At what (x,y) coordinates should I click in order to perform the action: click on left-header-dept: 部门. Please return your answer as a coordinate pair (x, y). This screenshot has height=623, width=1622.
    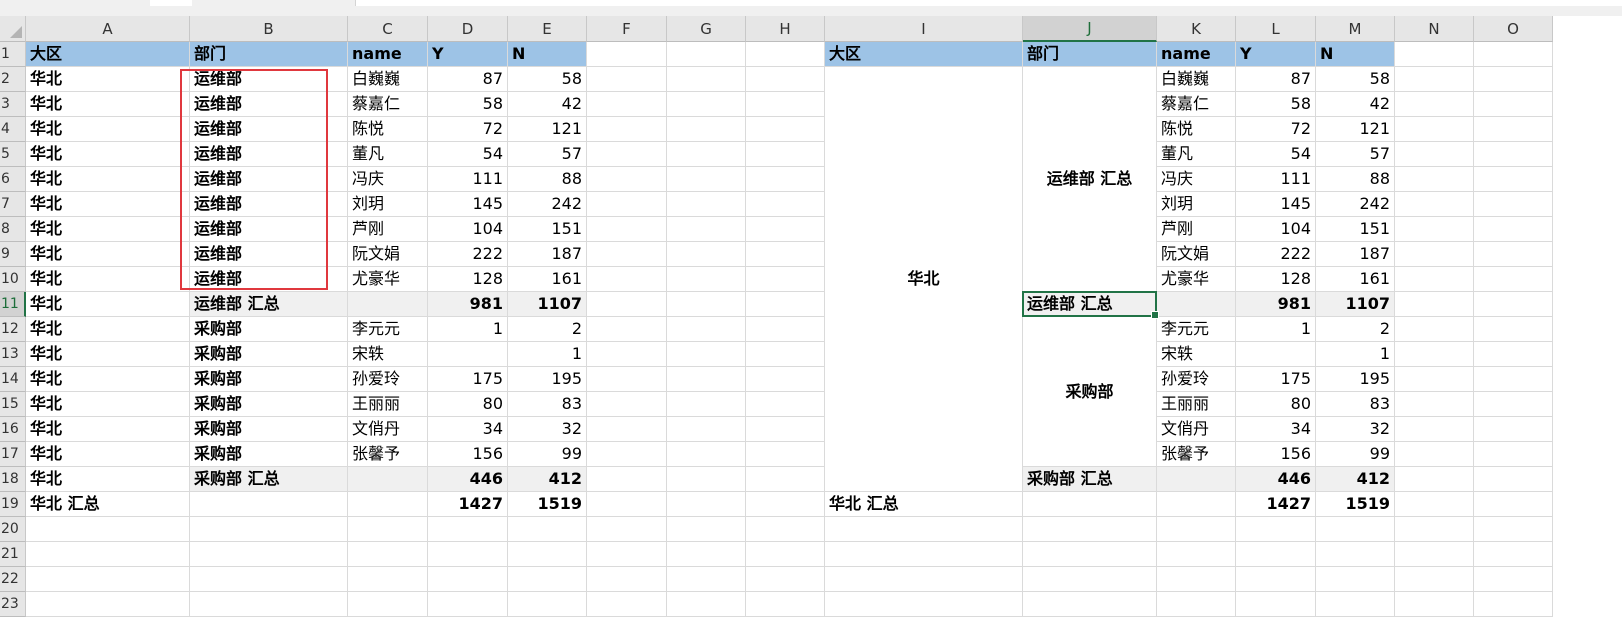
    Looking at the image, I should click on (269, 54).